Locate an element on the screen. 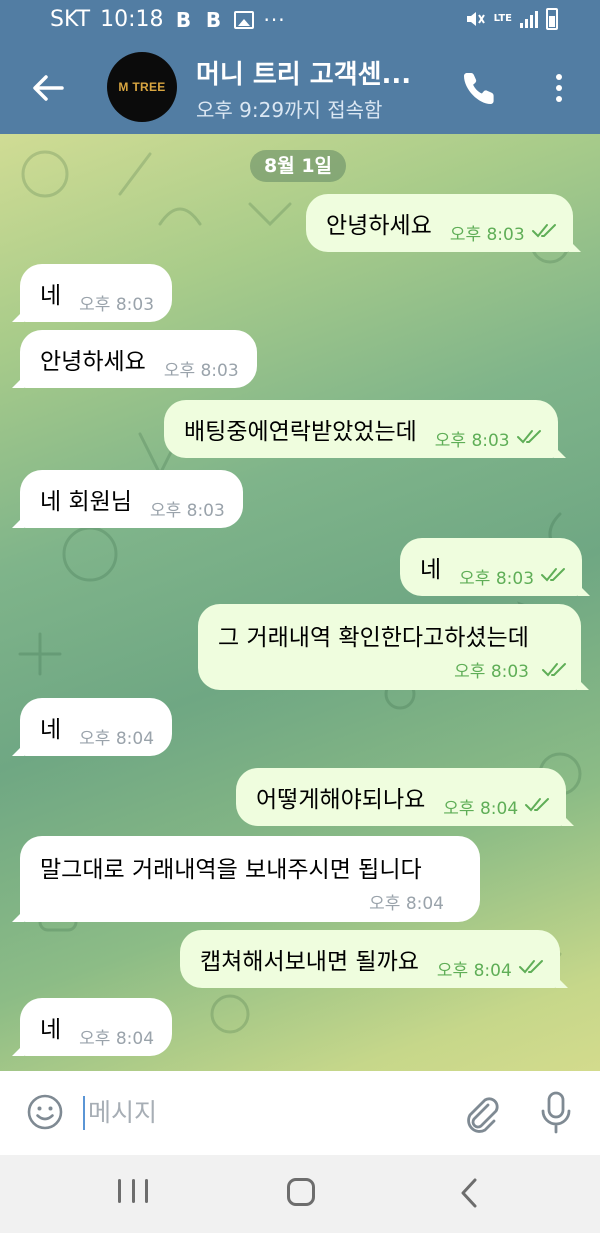 This screenshot has width=600, height=1233. message-bubble-incoming: 네 회원님 오후 8:03 is located at coordinates (127, 499).